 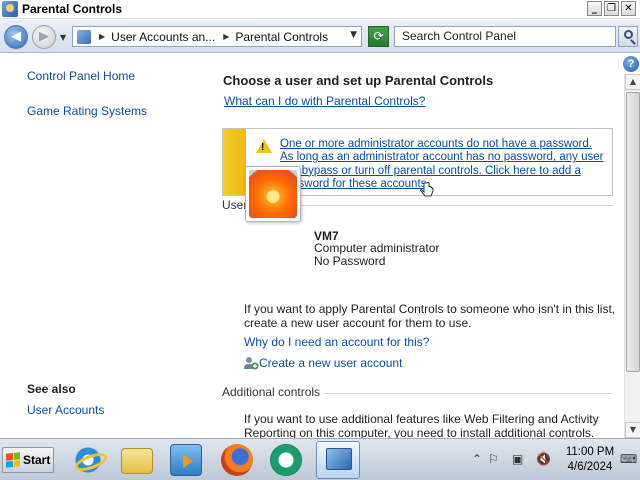 What do you see at coordinates (88, 460) in the screenshot?
I see `internet-explorer-icon` at bounding box center [88, 460].